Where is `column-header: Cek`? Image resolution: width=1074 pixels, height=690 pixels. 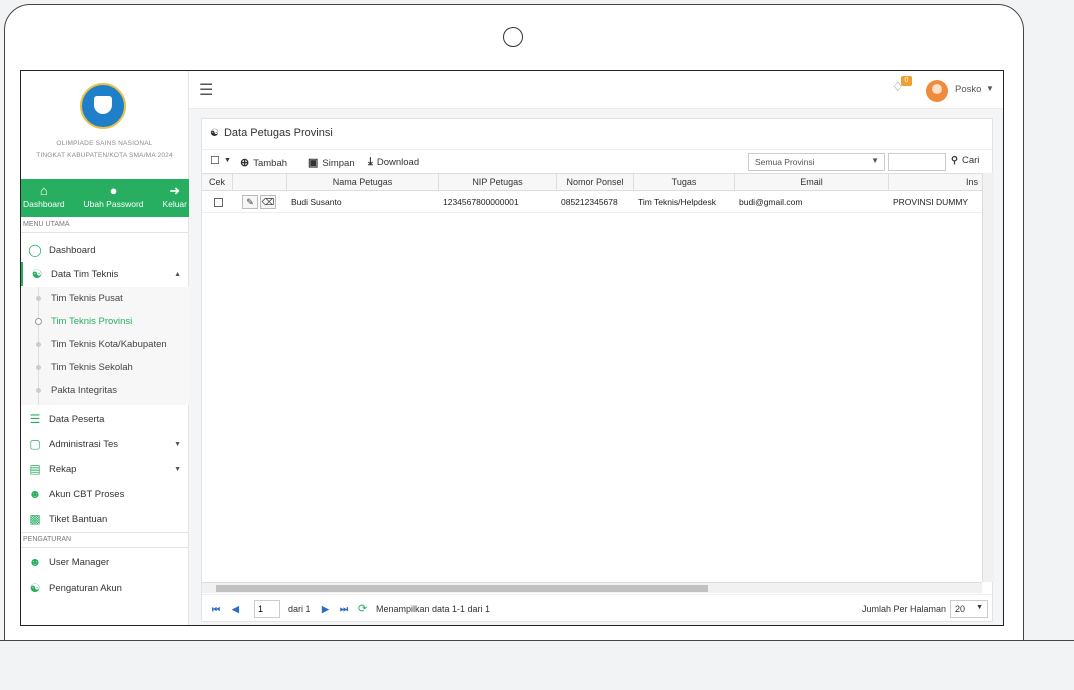 column-header: Cek is located at coordinates (217, 182).